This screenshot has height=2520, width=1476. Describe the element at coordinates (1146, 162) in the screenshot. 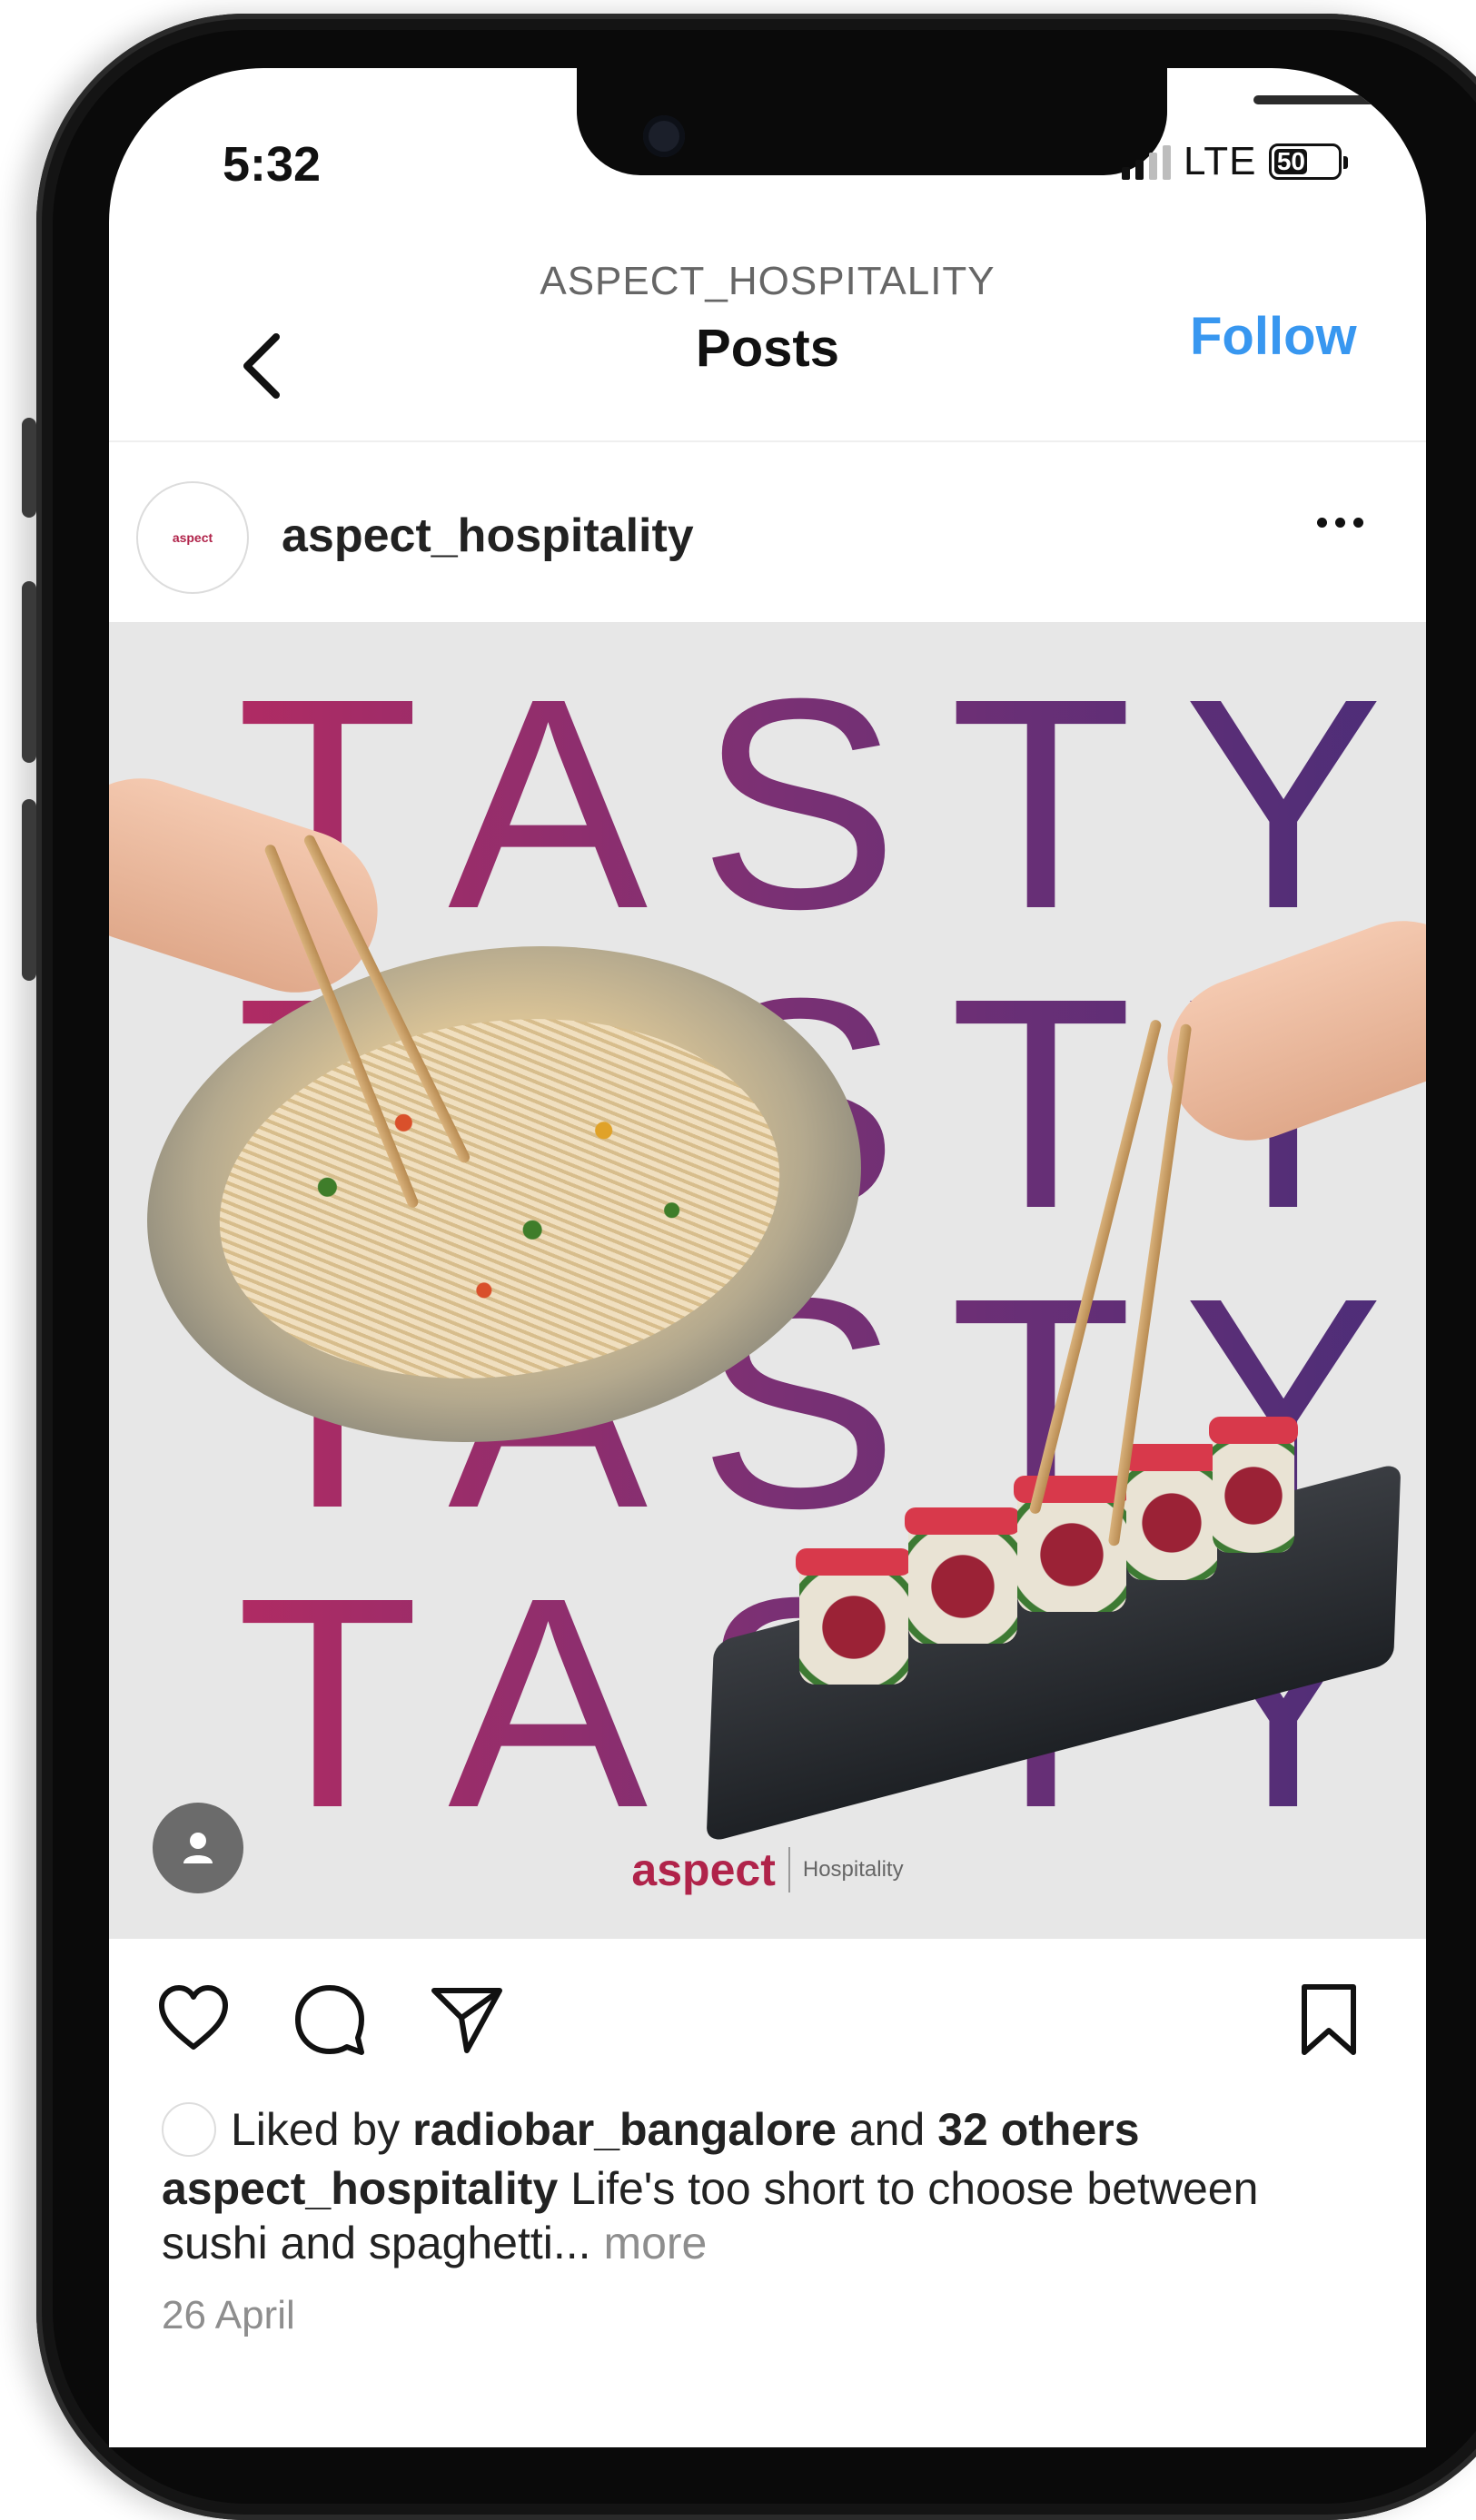

I see `signal-icon` at that location.